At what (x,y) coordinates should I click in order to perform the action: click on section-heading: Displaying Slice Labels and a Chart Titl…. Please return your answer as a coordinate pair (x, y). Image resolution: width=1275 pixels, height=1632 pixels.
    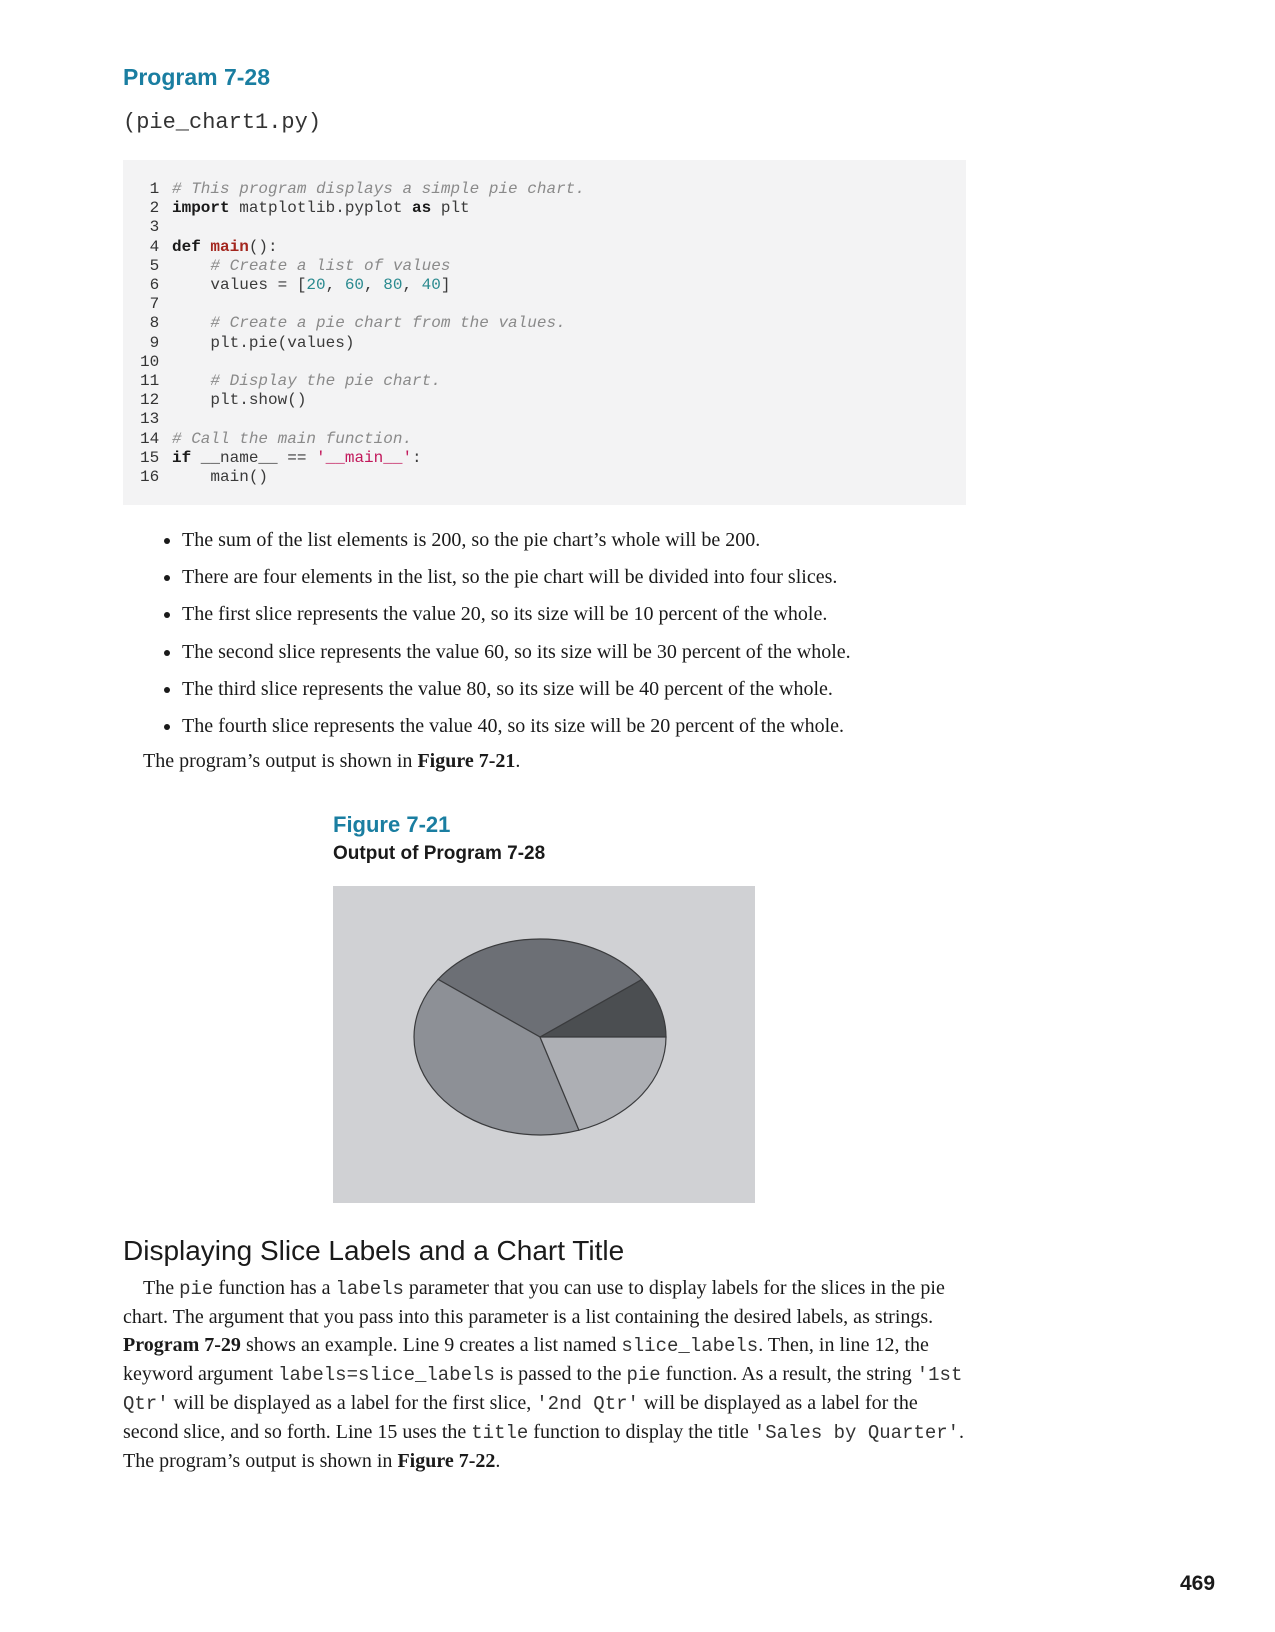
    Looking at the image, I should click on (374, 1250).